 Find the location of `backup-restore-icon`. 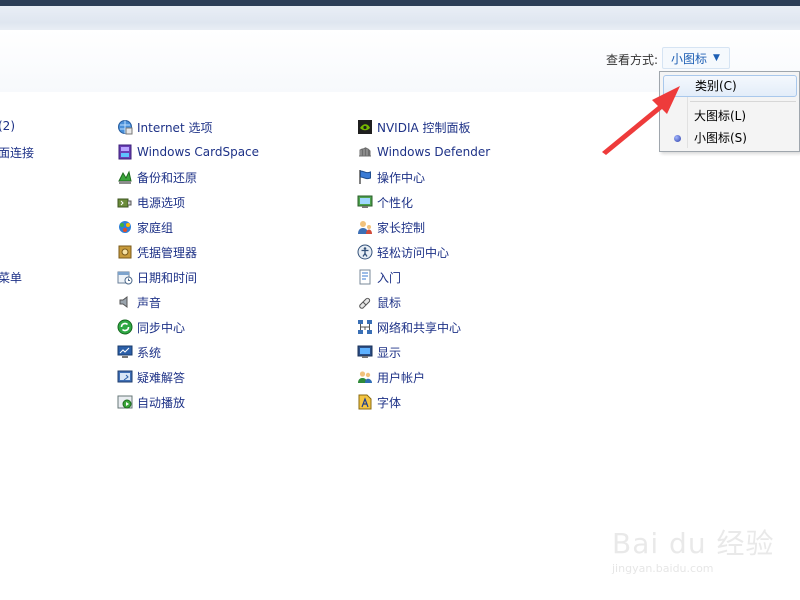

backup-restore-icon is located at coordinates (125, 177).